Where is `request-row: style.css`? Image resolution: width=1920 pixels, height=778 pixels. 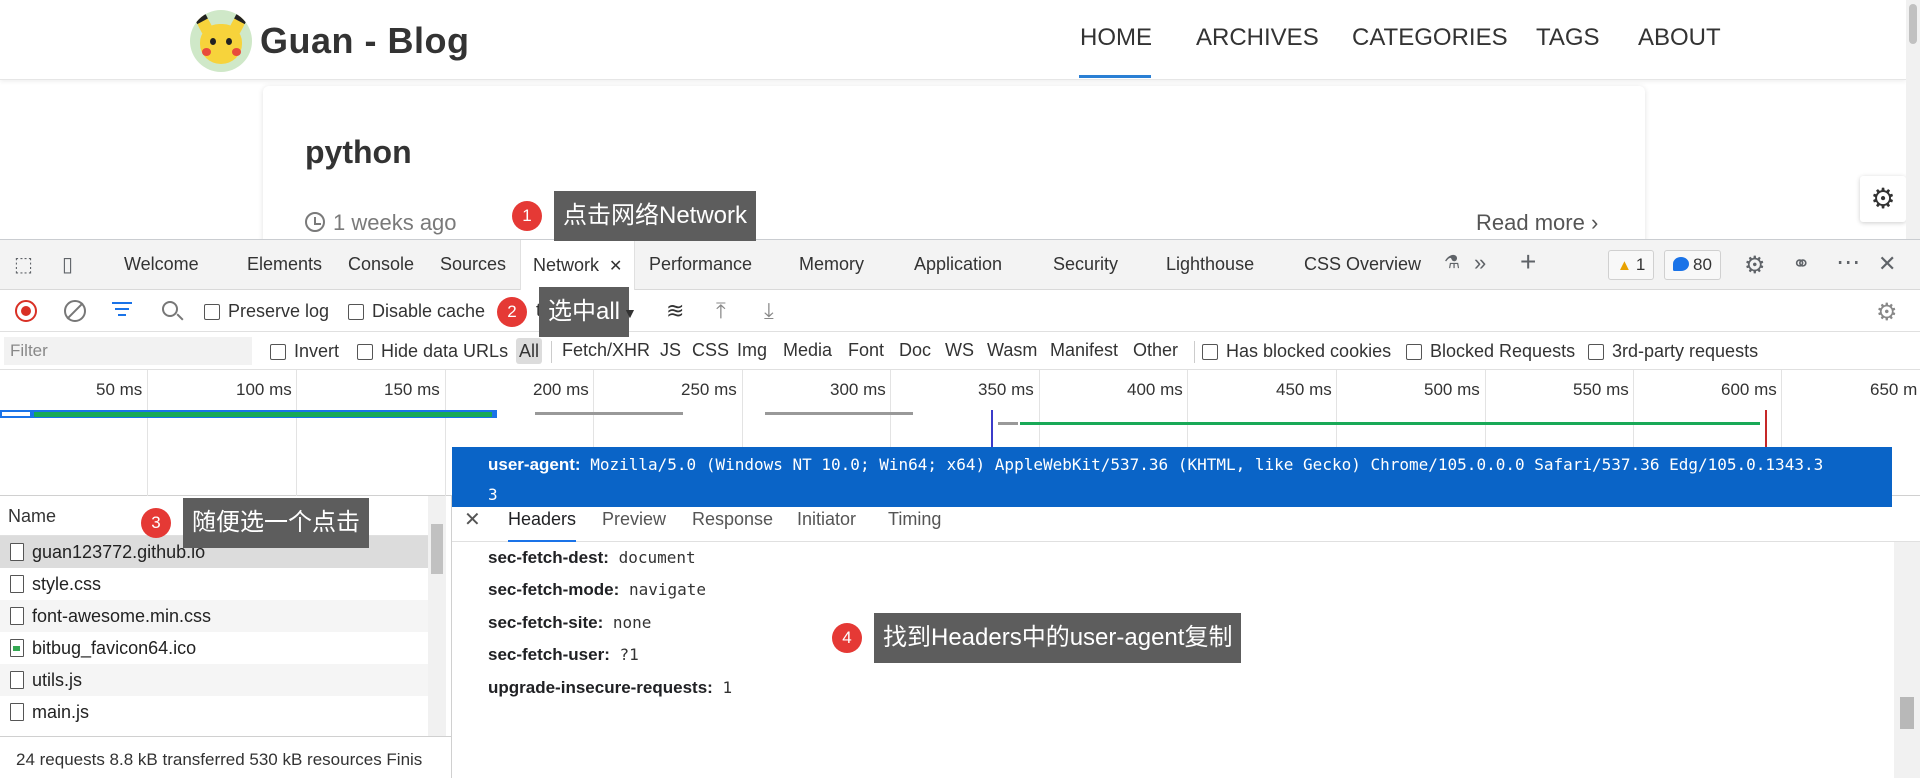
request-row: style.css is located at coordinates (214, 584).